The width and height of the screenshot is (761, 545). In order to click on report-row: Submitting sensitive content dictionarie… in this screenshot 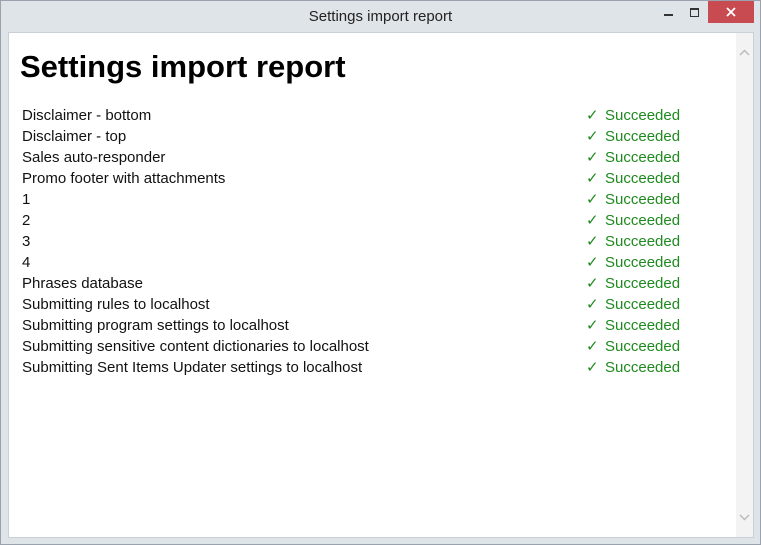, I will do `click(362, 346)`.